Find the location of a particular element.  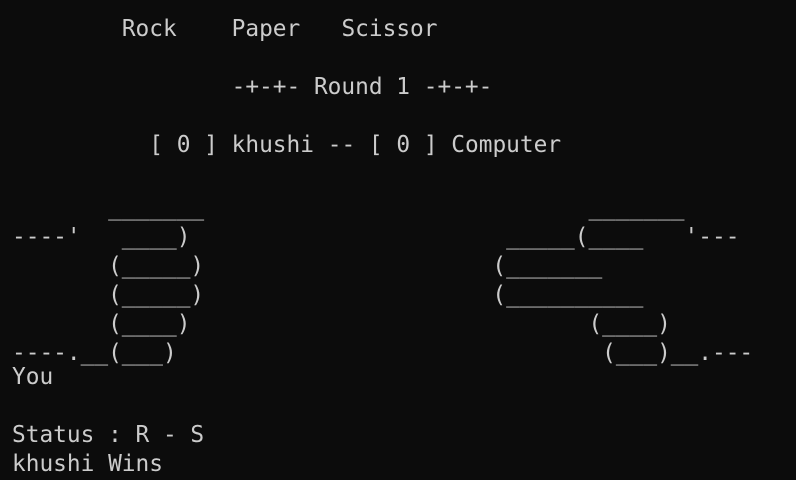

status-line: Status : R - S is located at coordinates (108, 435).